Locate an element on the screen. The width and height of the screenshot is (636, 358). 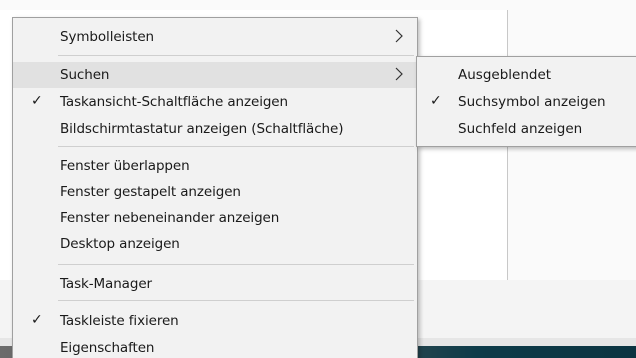
menu-item-label: Task-Manager is located at coordinates (106, 284).